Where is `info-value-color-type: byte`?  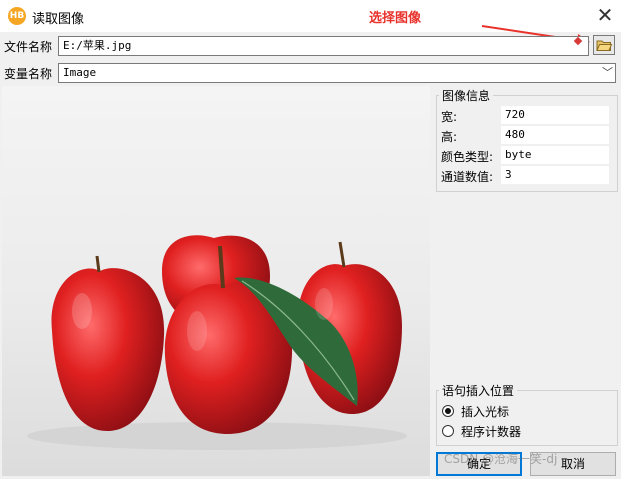 info-value-color-type: byte is located at coordinates (555, 155).